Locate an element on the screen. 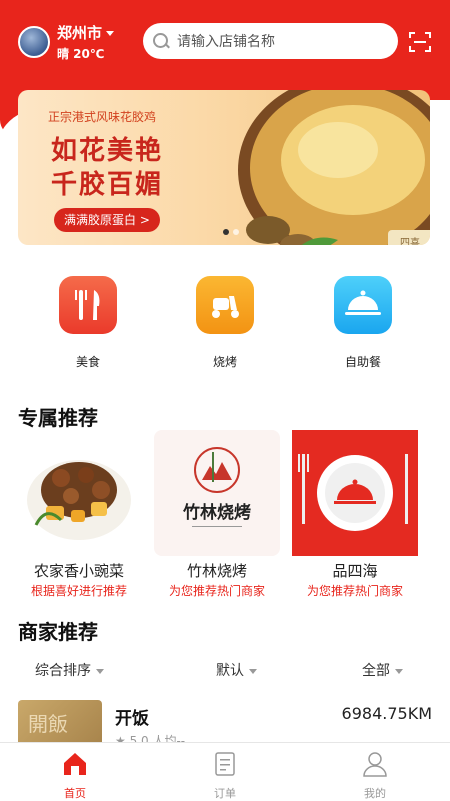  top-bar: 郑州市 晴 20℃ is located at coordinates (225, 43).